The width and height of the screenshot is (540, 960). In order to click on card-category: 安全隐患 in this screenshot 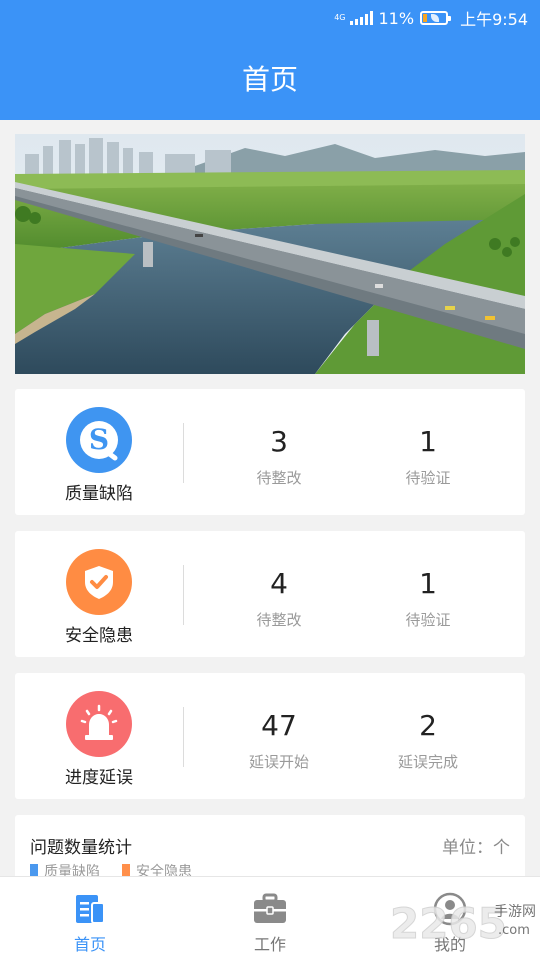, I will do `click(99, 594)`.